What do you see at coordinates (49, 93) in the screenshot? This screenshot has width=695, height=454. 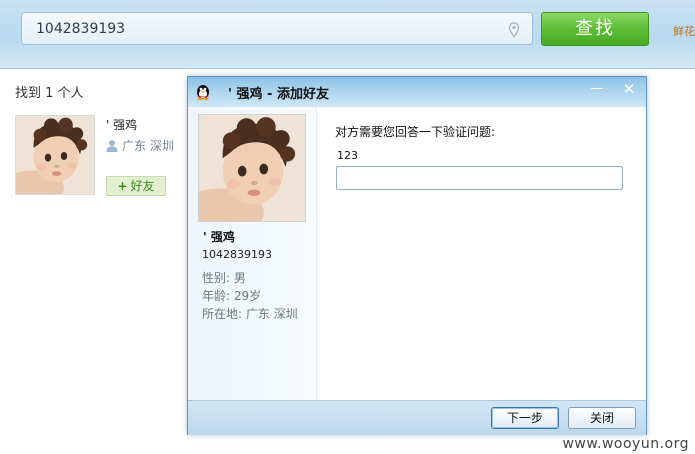 I see `results-count: 找到 1 个人` at bounding box center [49, 93].